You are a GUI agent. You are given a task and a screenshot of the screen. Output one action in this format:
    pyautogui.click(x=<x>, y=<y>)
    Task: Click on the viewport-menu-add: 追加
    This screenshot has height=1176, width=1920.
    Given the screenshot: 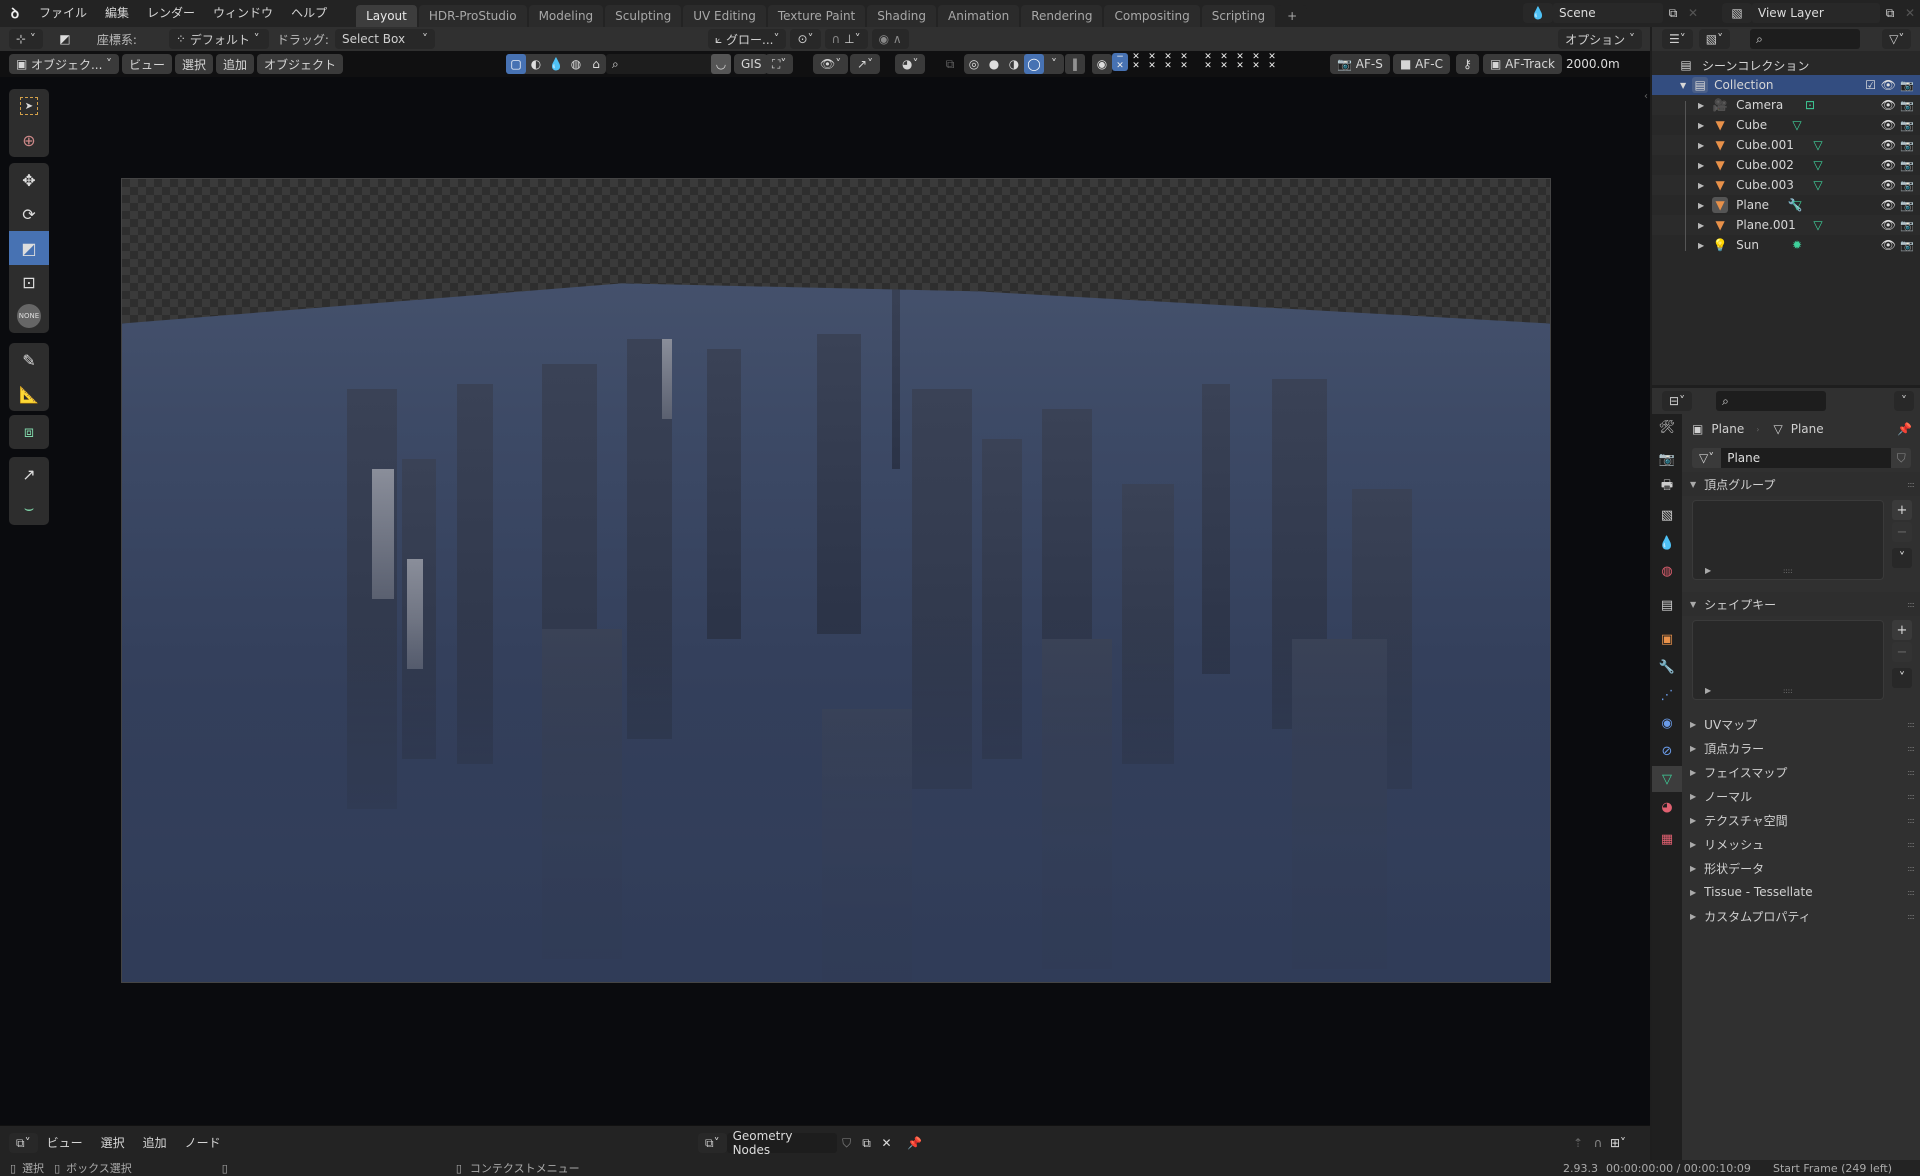 What is the action you would take?
    pyautogui.click(x=235, y=64)
    